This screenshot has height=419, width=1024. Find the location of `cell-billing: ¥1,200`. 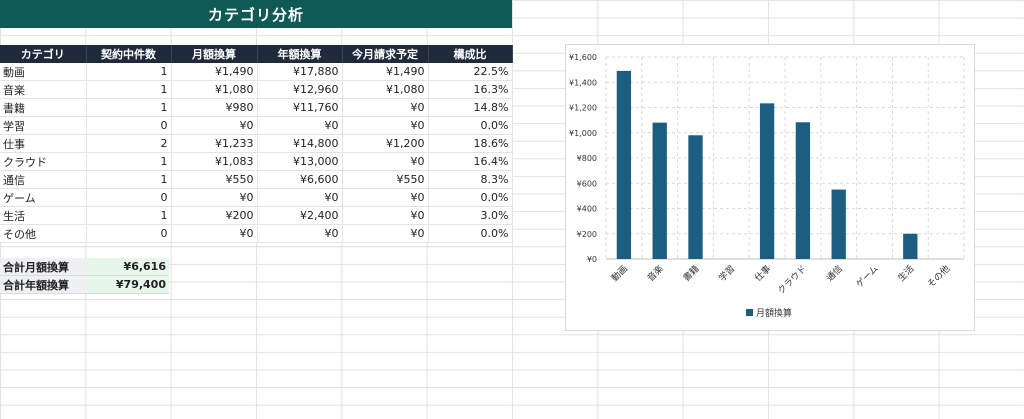

cell-billing: ¥1,200 is located at coordinates (385, 143).